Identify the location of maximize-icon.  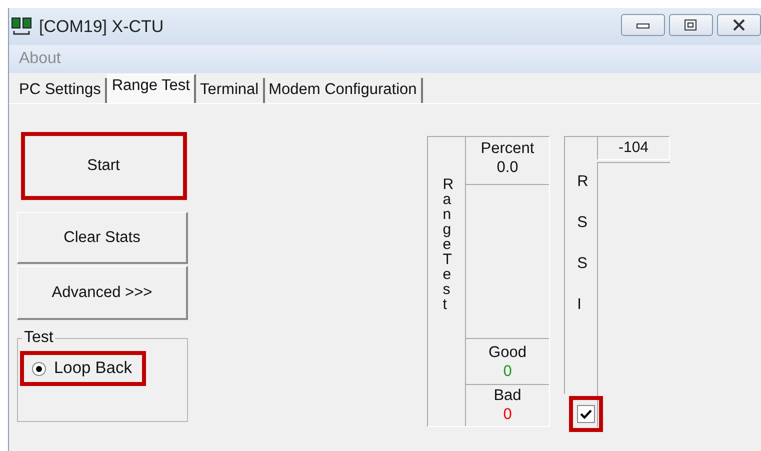
(691, 24).